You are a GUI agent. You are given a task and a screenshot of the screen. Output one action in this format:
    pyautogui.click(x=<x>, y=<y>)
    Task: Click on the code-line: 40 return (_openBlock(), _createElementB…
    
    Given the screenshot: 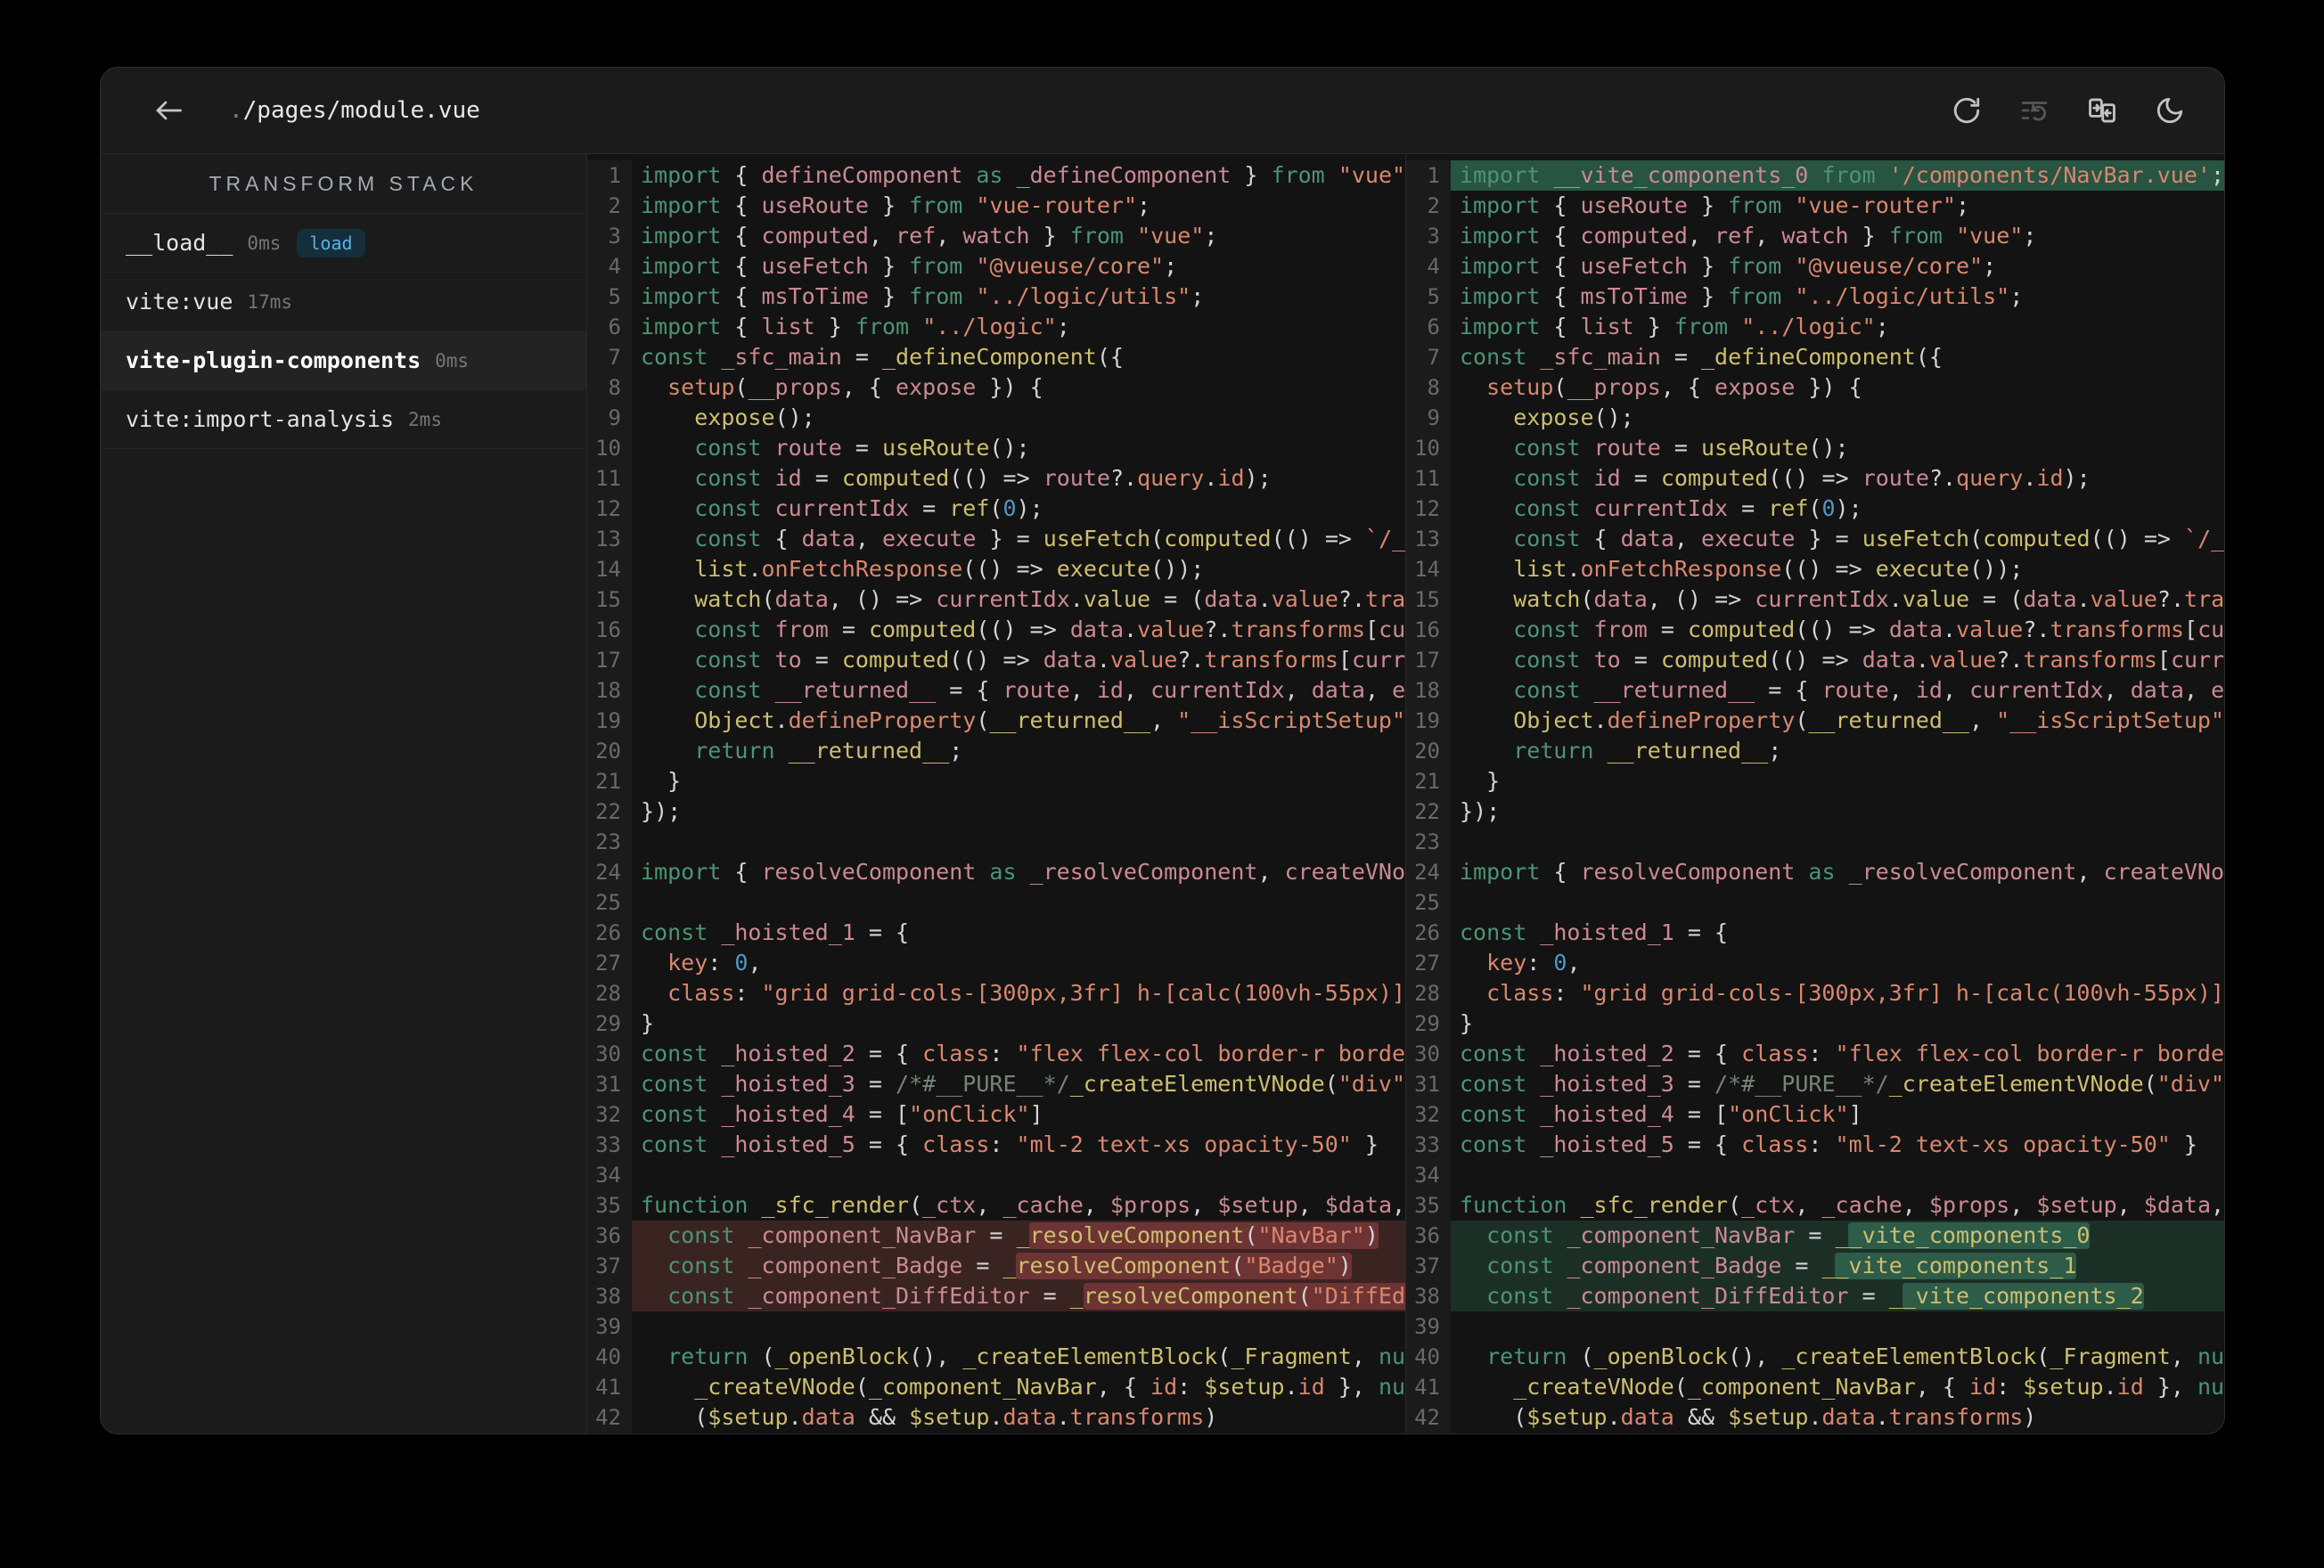 What is the action you would take?
    pyautogui.click(x=1815, y=1357)
    